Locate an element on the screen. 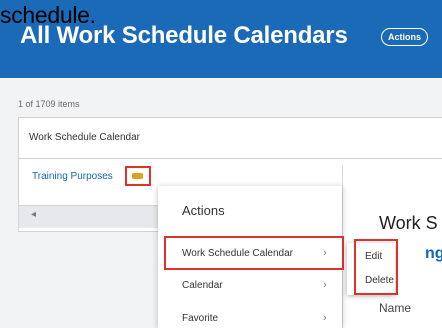 The width and height of the screenshot is (442, 328). submenu-item-edit: Edit is located at coordinates (373, 256).